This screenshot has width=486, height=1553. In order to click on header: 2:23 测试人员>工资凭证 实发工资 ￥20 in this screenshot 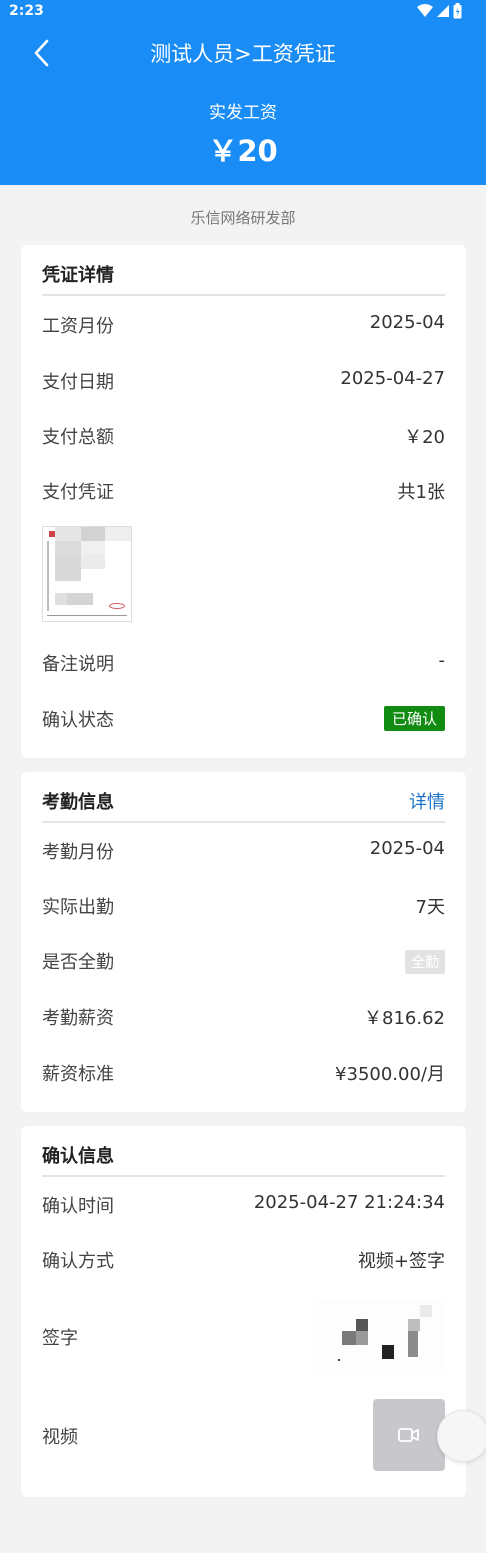, I will do `click(243, 92)`.